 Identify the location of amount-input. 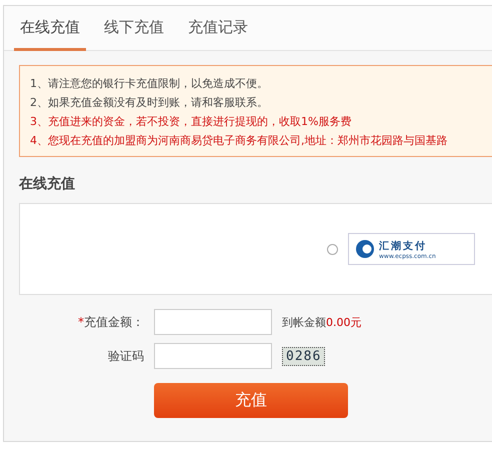
(213, 322).